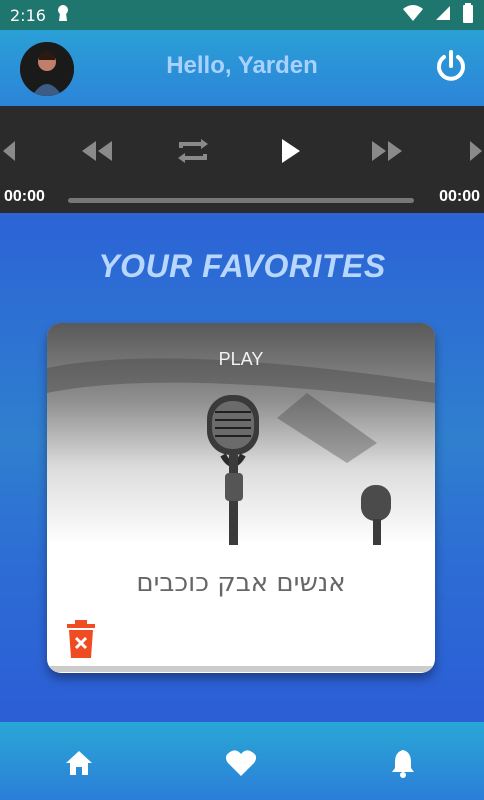 The height and width of the screenshot is (800, 484). I want to click on bottom-navigation, so click(242, 761).